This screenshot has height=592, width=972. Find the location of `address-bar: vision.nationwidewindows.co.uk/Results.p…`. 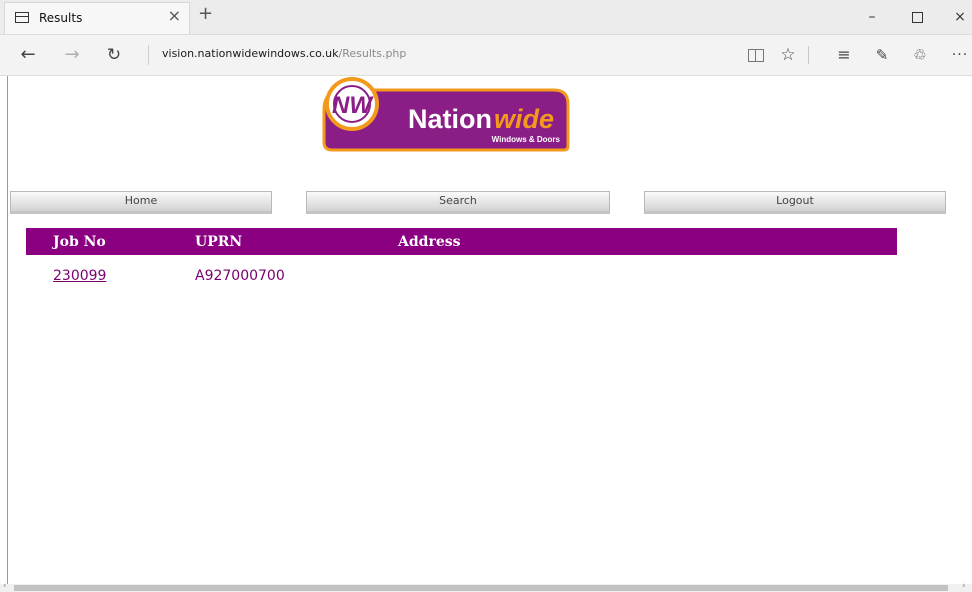

address-bar: vision.nationwidewindows.co.uk/Results.p… is located at coordinates (284, 53).